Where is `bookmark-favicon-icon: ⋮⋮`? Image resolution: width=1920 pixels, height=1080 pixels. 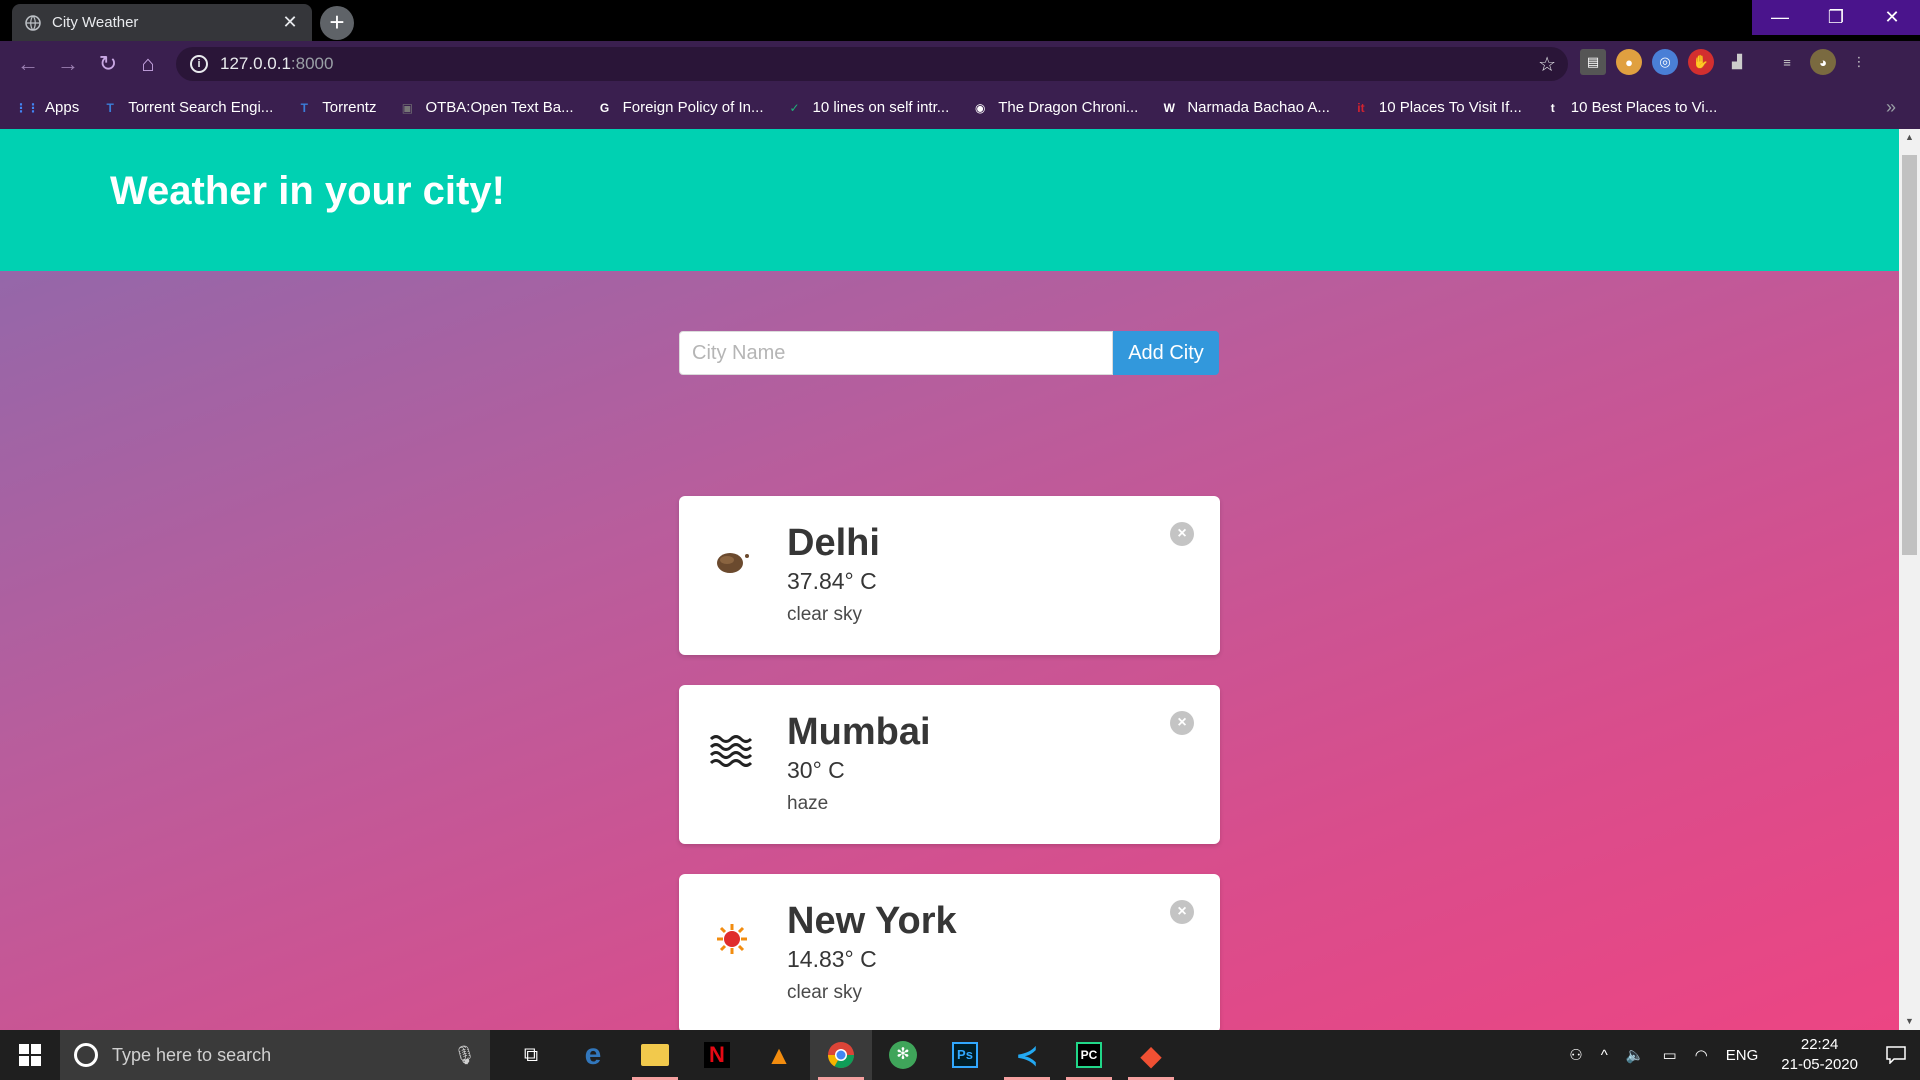 bookmark-favicon-icon: ⋮⋮ is located at coordinates (27, 107).